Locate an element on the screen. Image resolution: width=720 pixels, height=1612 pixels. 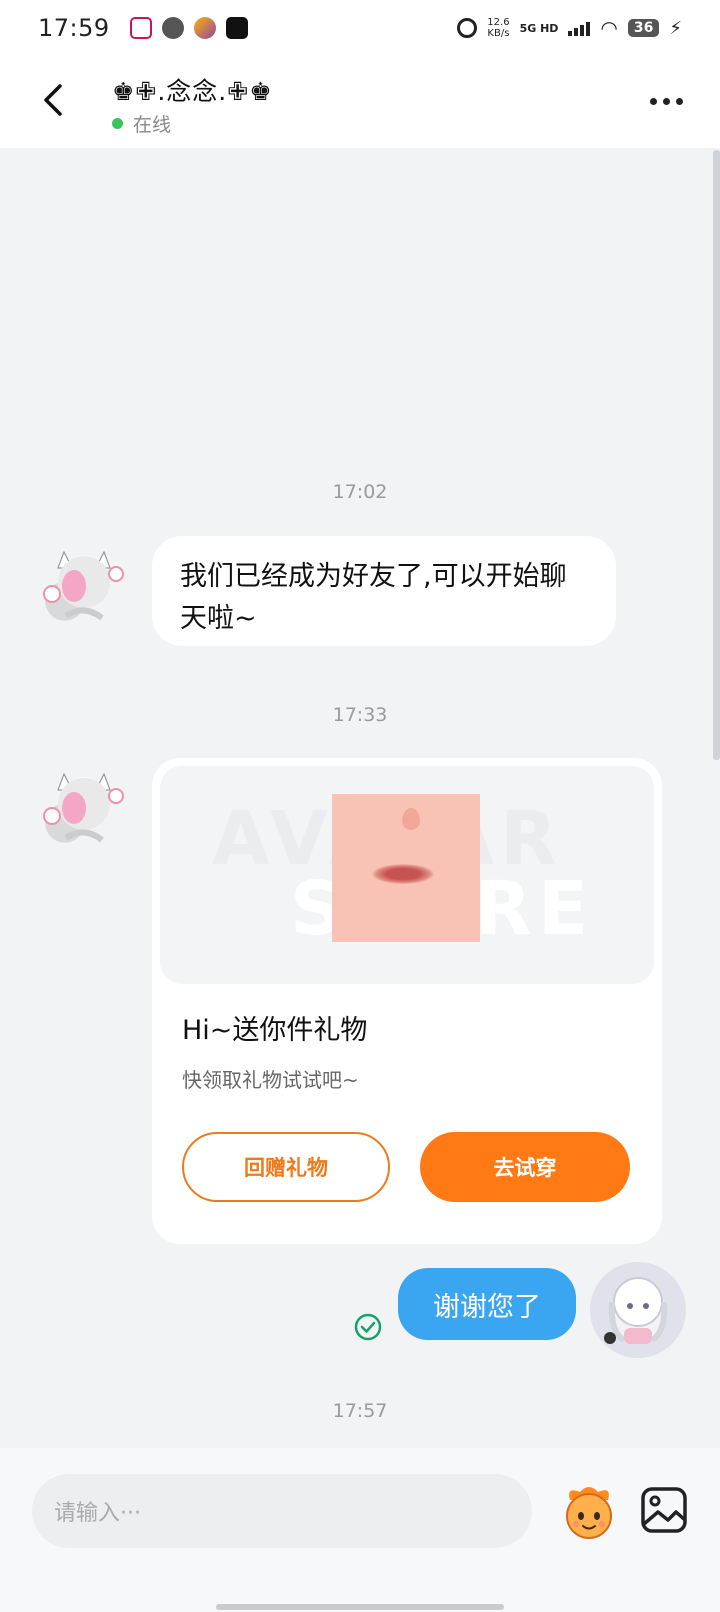
wifi-icon: ◠ is located at coordinates (609, 28).